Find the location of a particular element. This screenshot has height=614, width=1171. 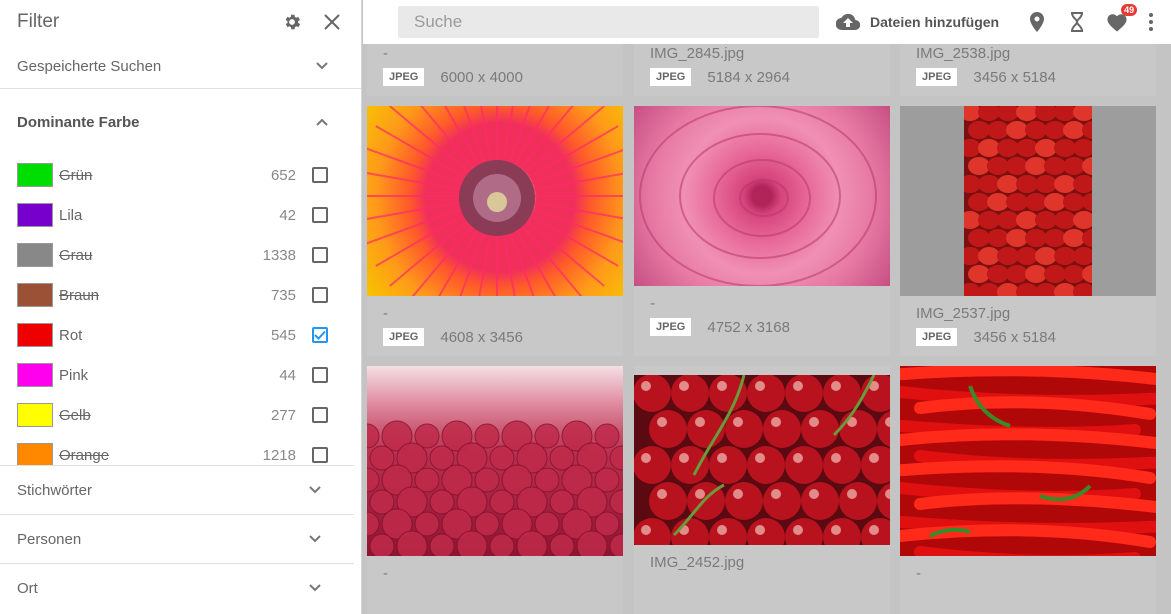

gear-icon is located at coordinates (292, 22).